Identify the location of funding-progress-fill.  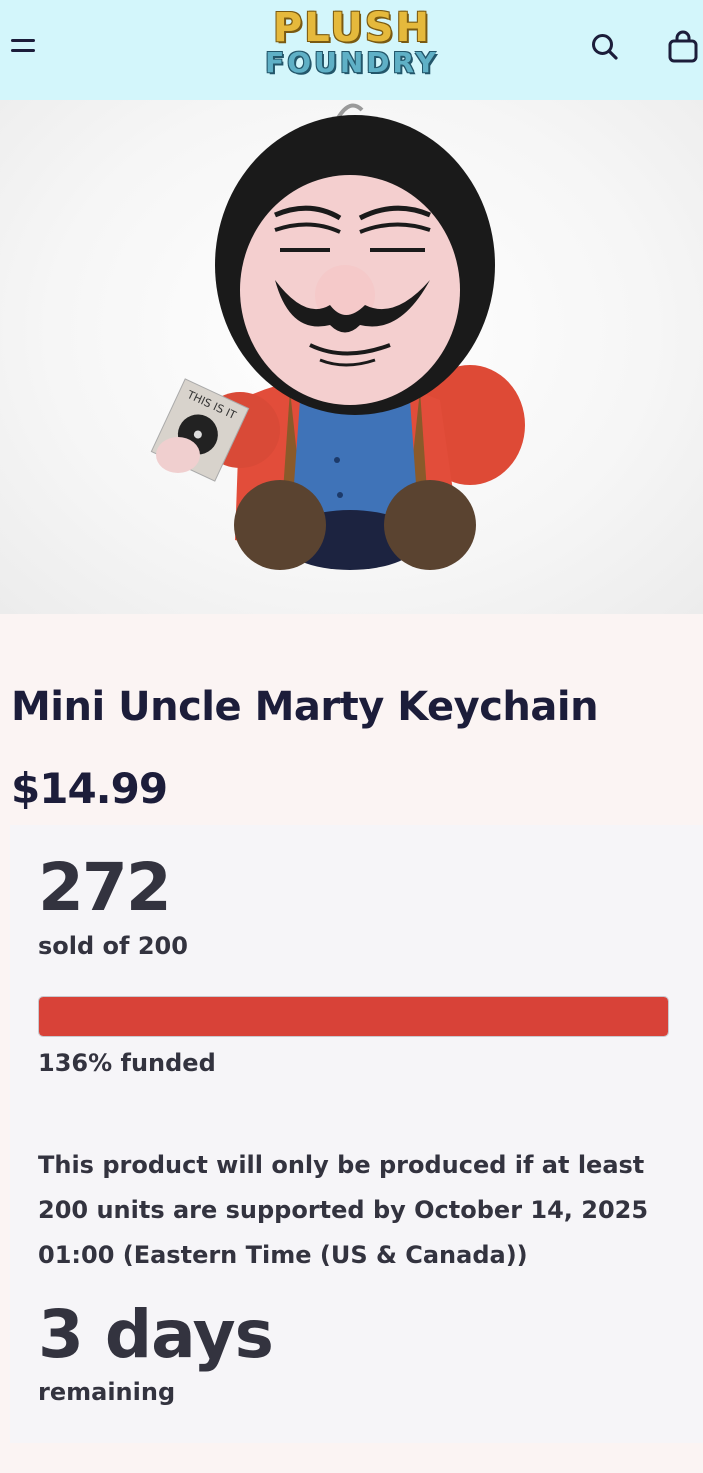
(353, 1016).